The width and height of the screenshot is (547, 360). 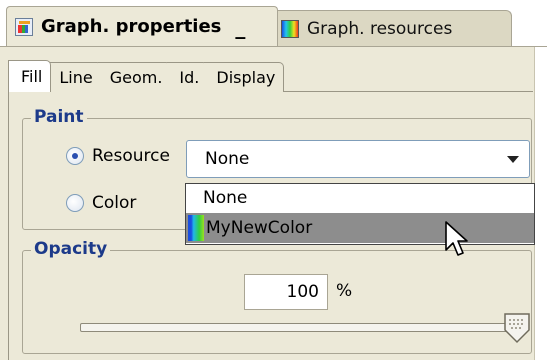 I want to click on color-radio-option: Color, so click(x=101, y=203).